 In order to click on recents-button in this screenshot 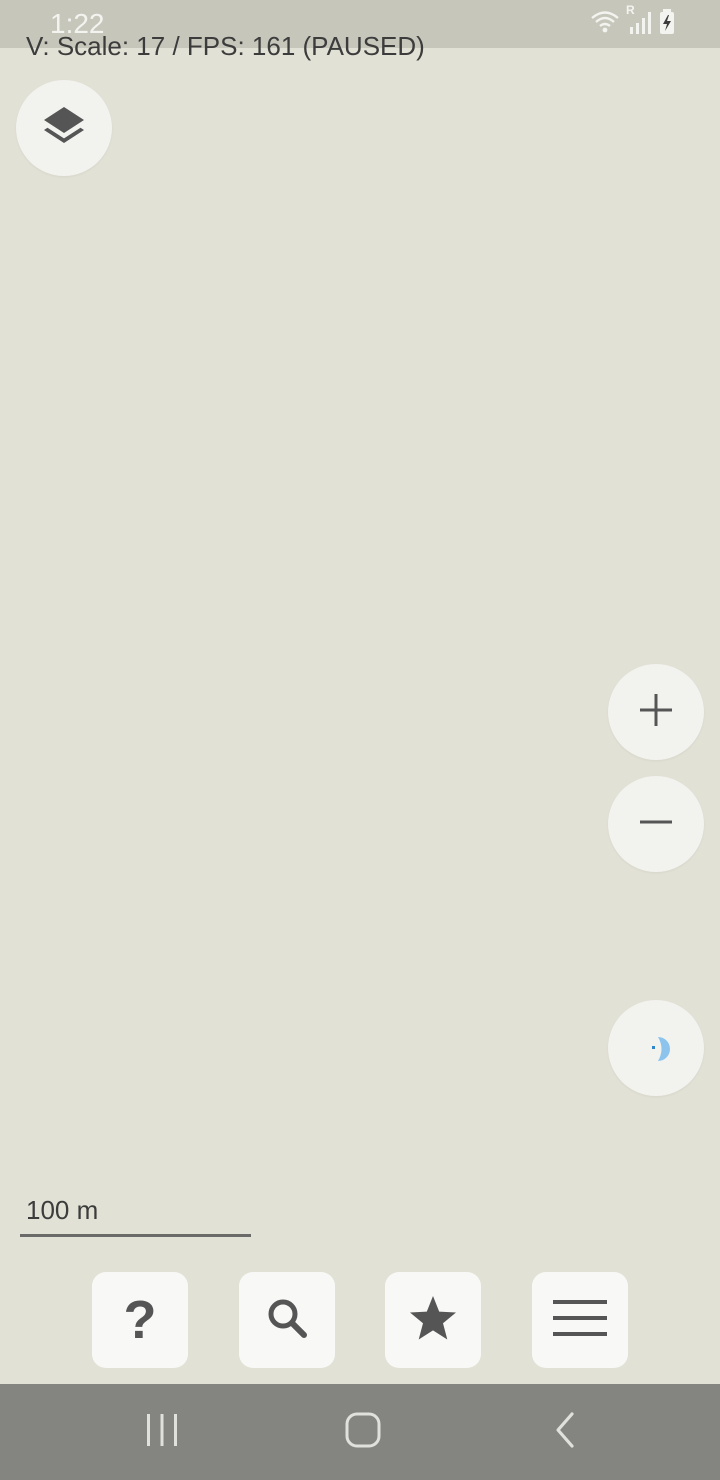, I will do `click(162, 1432)`.